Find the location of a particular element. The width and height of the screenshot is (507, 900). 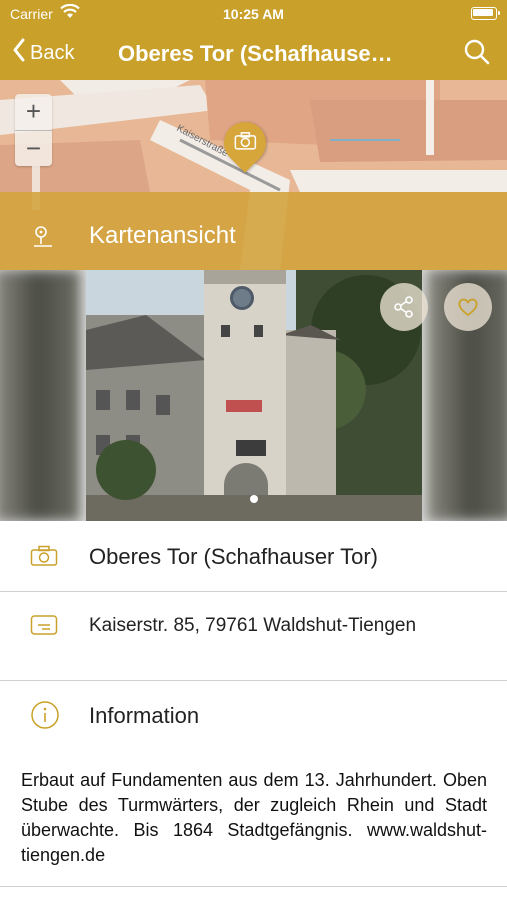

page-indicator-dot is located at coordinates (254, 499).